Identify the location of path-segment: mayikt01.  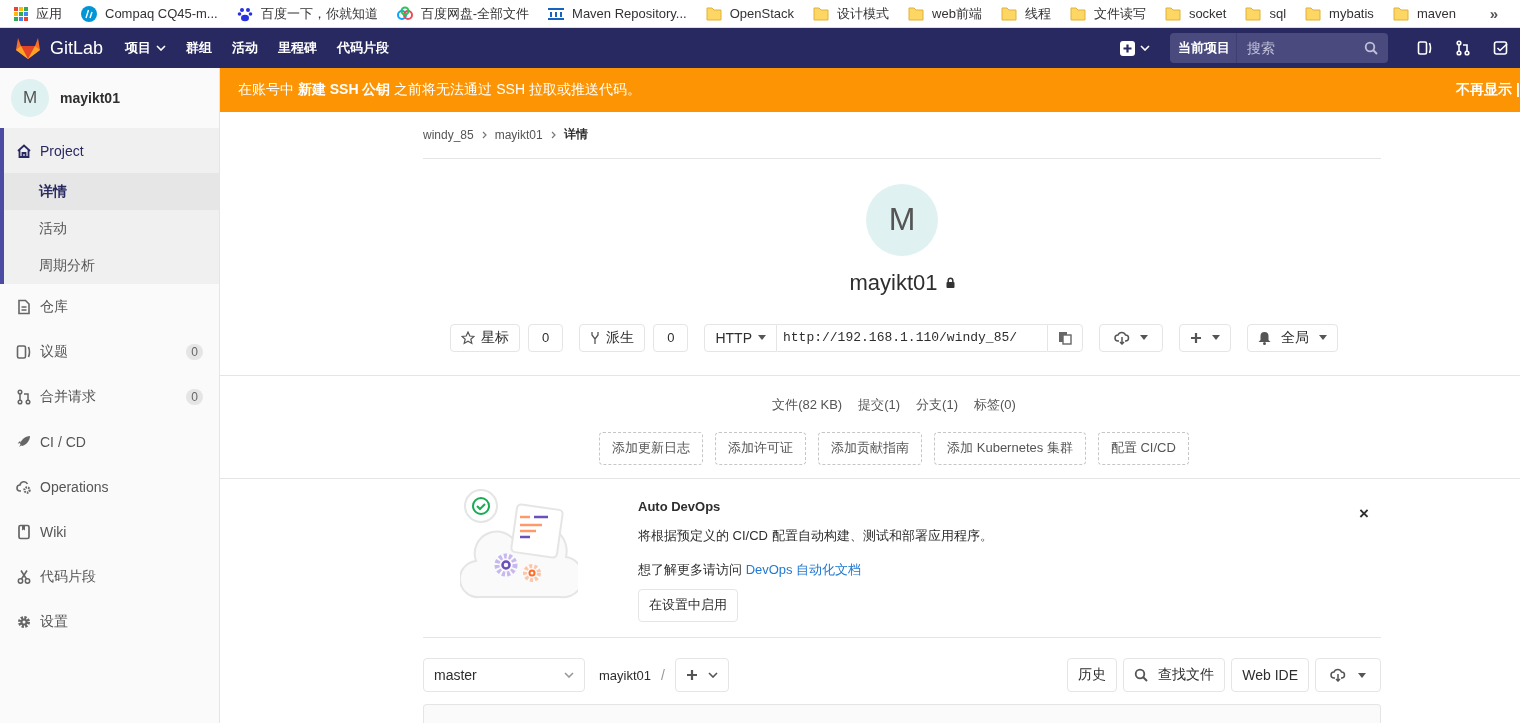
(625, 675).